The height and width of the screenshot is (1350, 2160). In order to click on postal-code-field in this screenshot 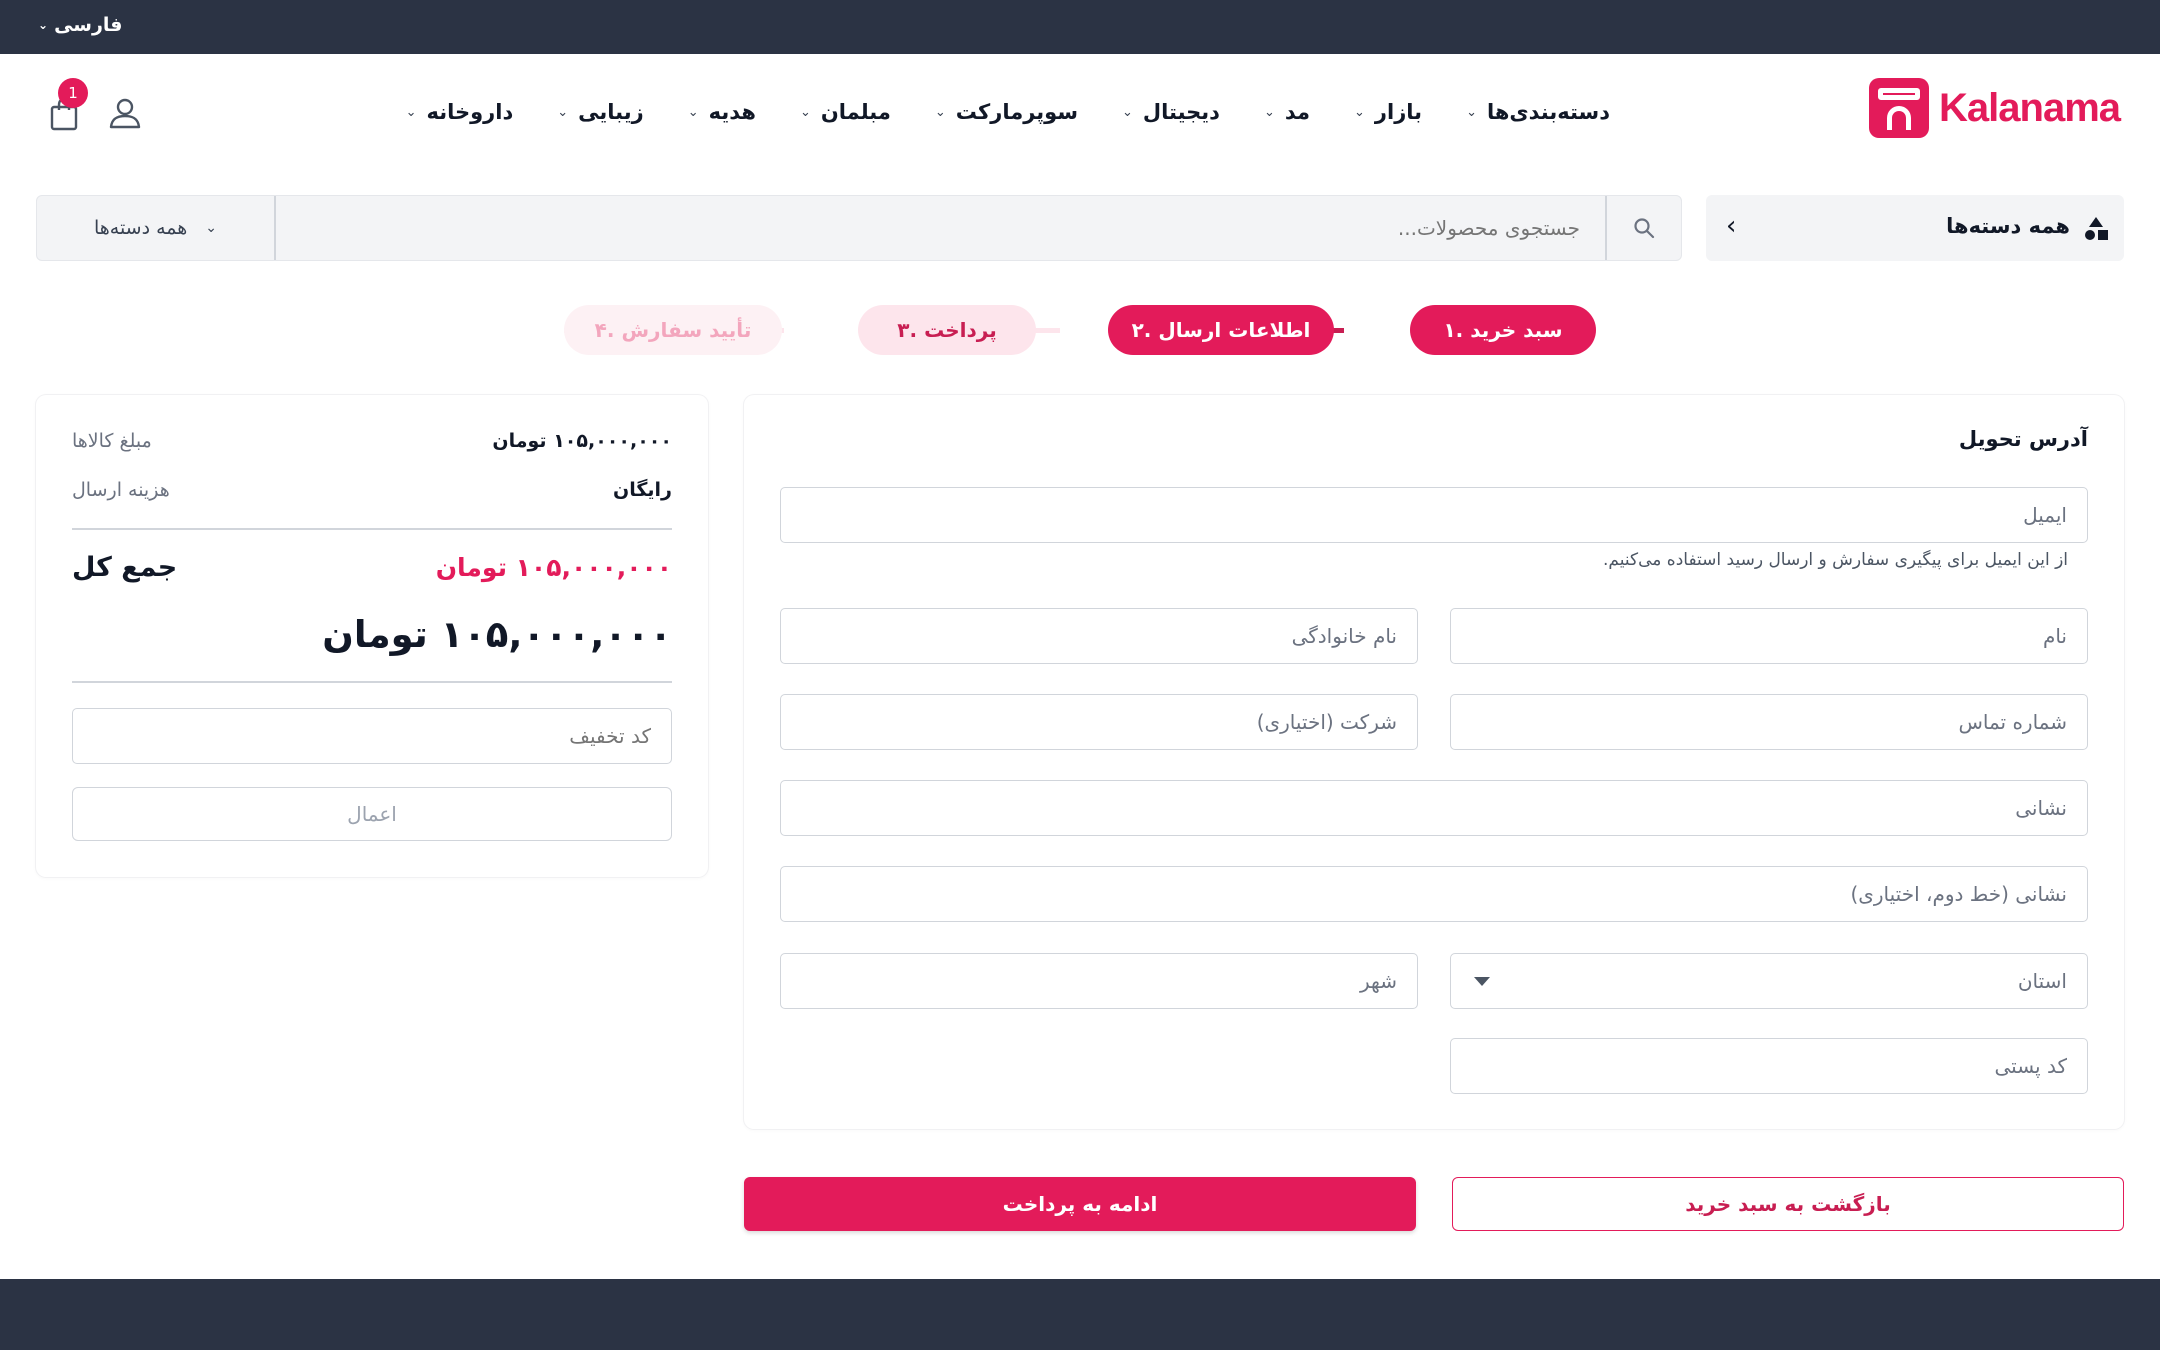, I will do `click(1769, 1066)`.